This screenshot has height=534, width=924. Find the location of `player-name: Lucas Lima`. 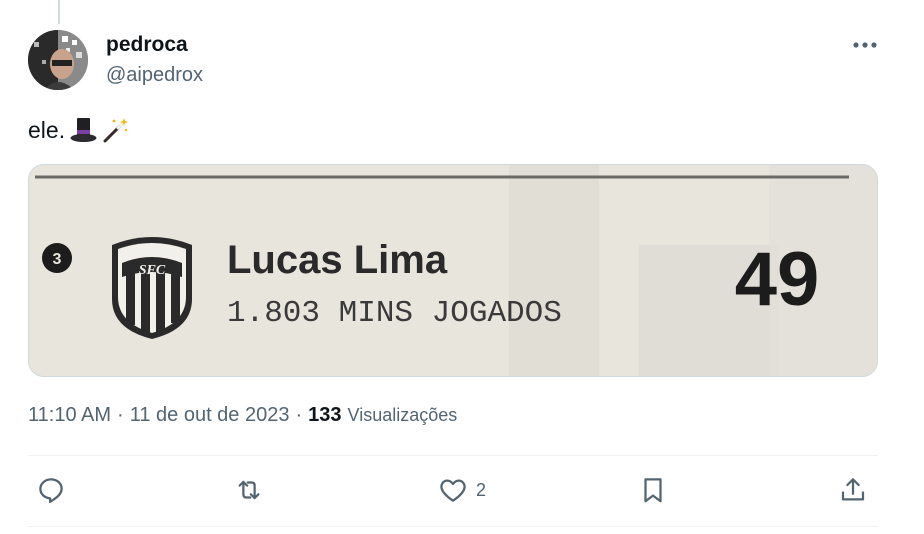

player-name: Lucas Lima is located at coordinates (337, 260).